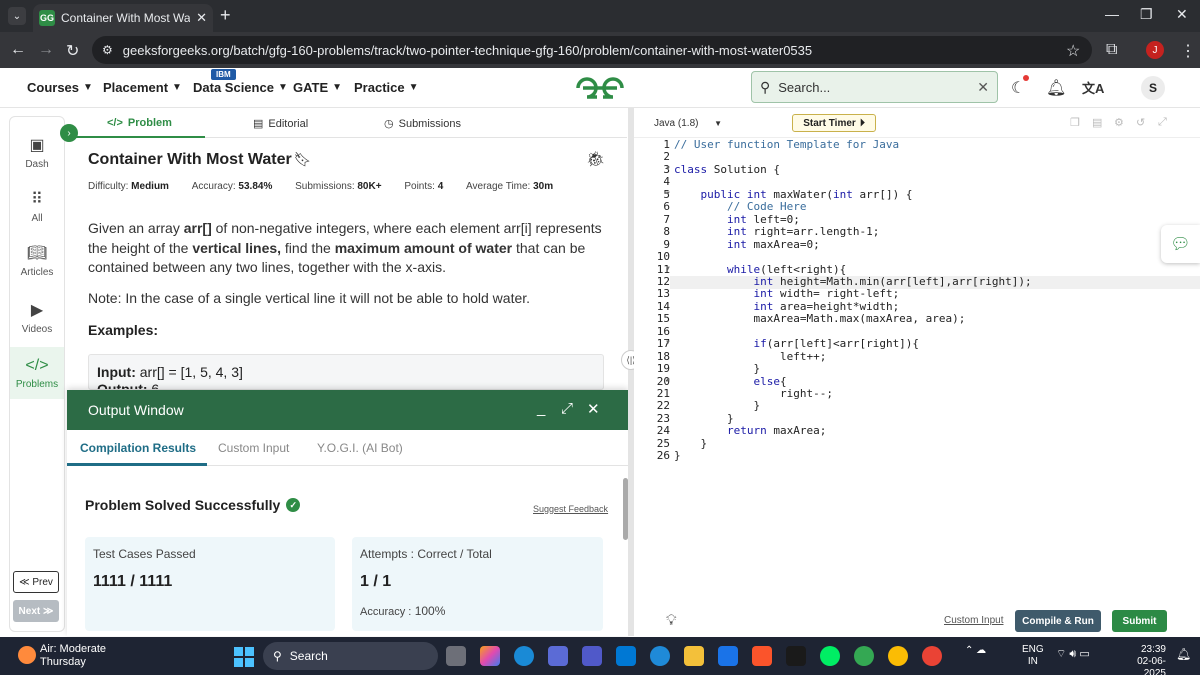 This screenshot has width=1200, height=680. What do you see at coordinates (1073, 51) in the screenshot?
I see `bookmark-star-icon: ☆` at bounding box center [1073, 51].